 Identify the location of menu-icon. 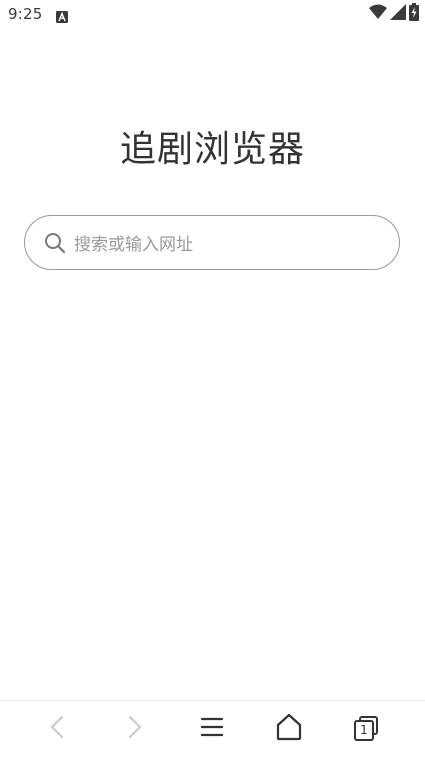
(212, 729).